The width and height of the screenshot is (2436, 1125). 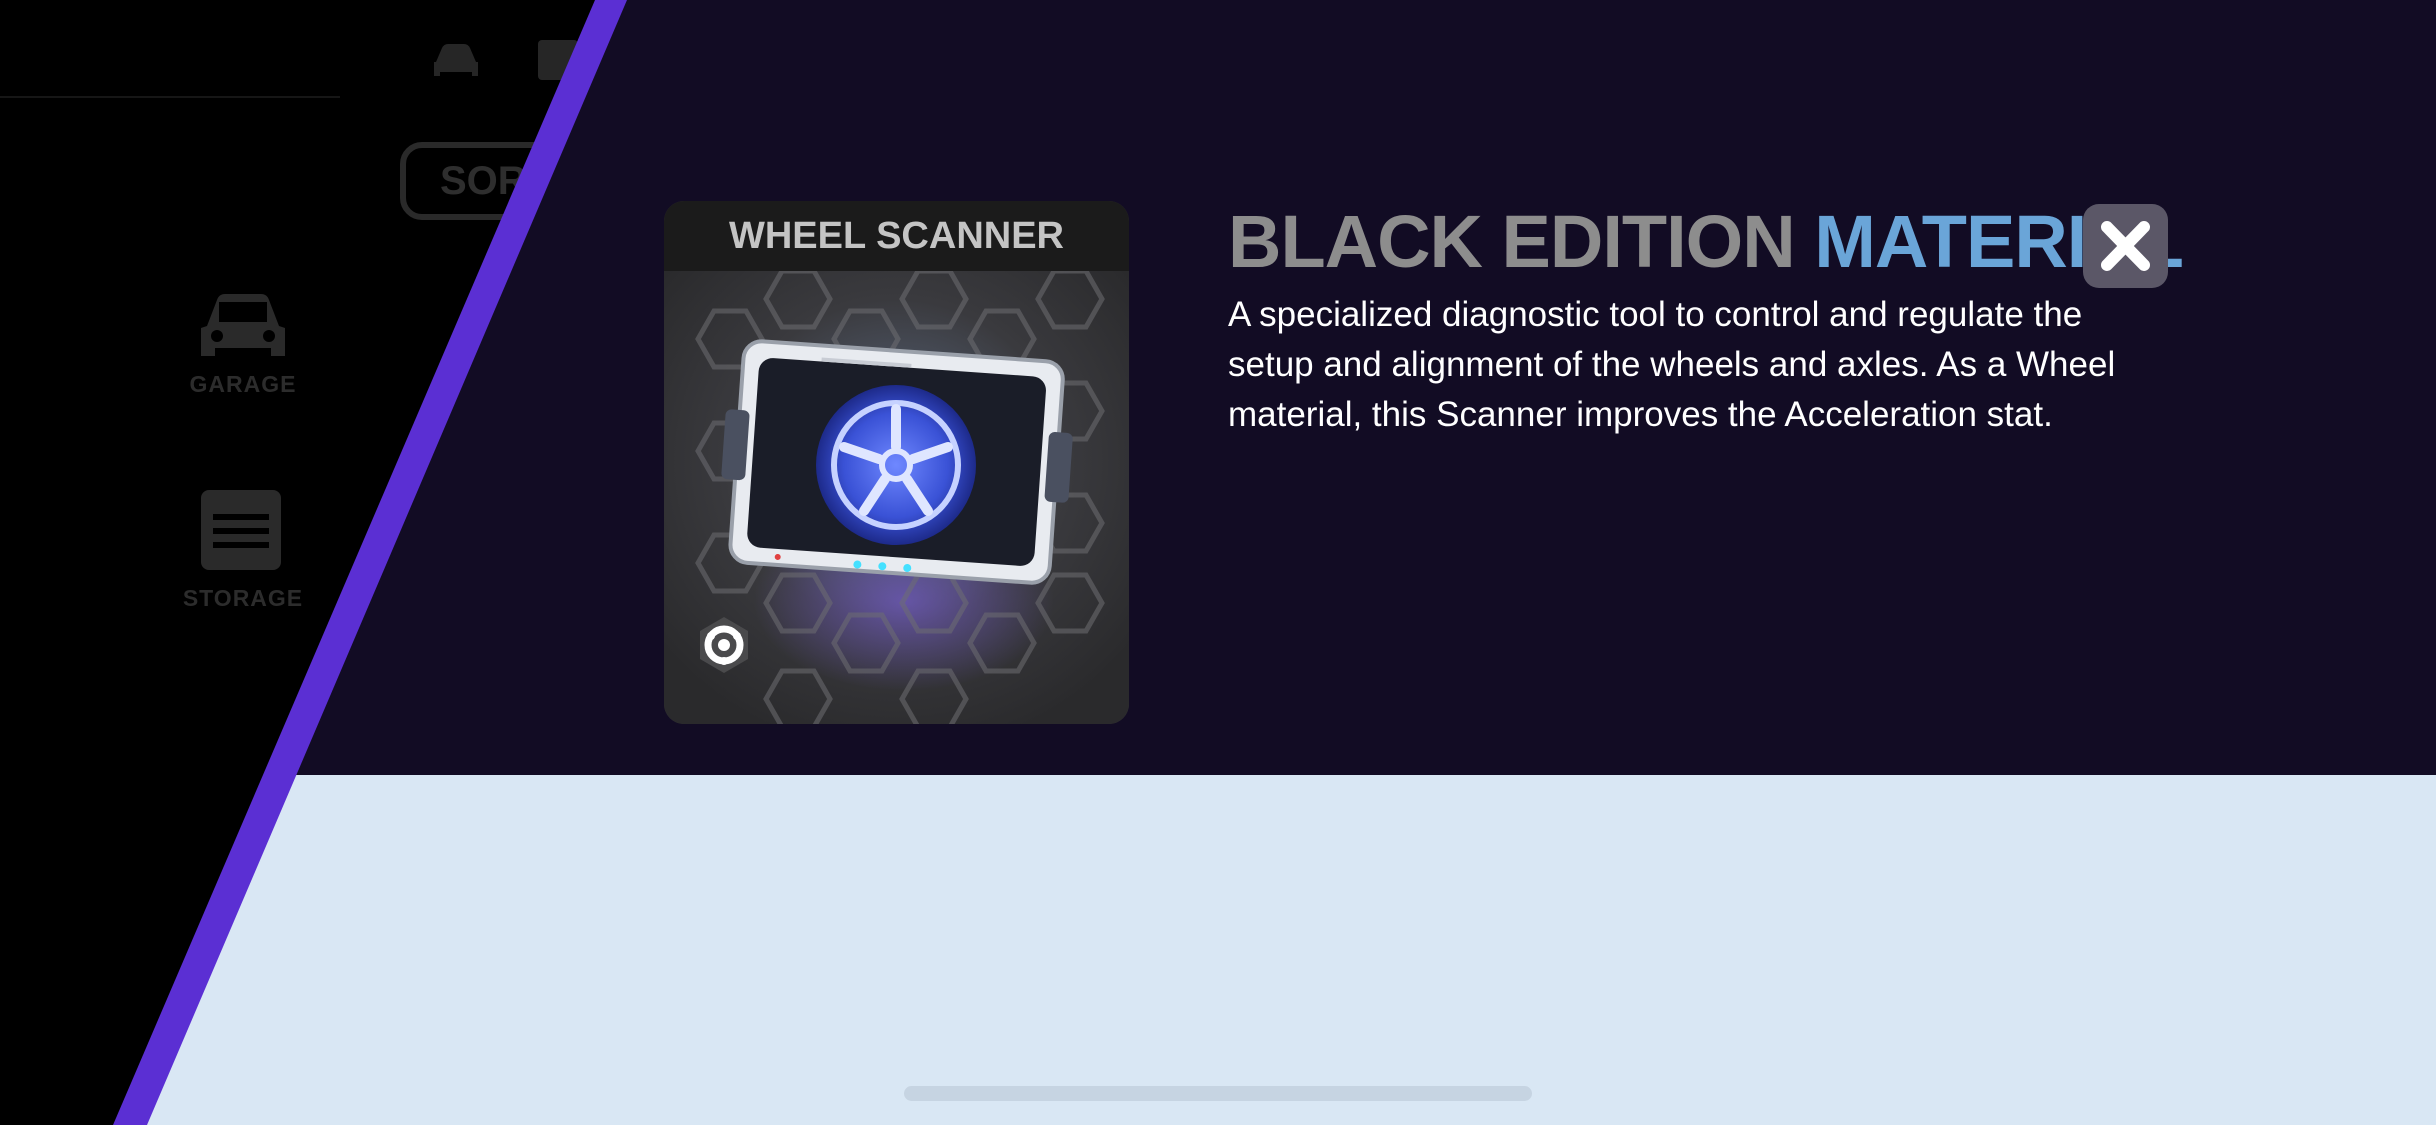 I want to click on item-title: BLACK EDITION MATERIAL, so click(x=1706, y=242).